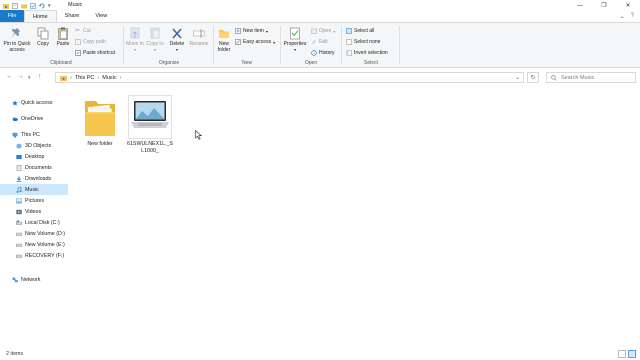 This screenshot has width=640, height=360. Describe the element at coordinates (83, 31) in the screenshot. I see `cut-button: ✂ Cut` at that location.